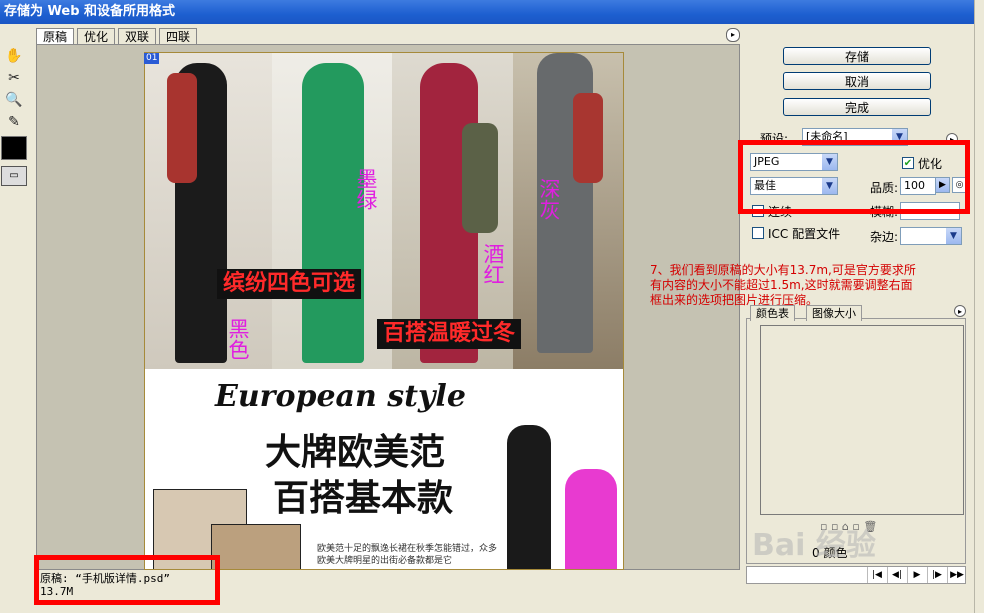  Describe the element at coordinates (529, 497) in the screenshot. I see `model-black-dress` at that location.